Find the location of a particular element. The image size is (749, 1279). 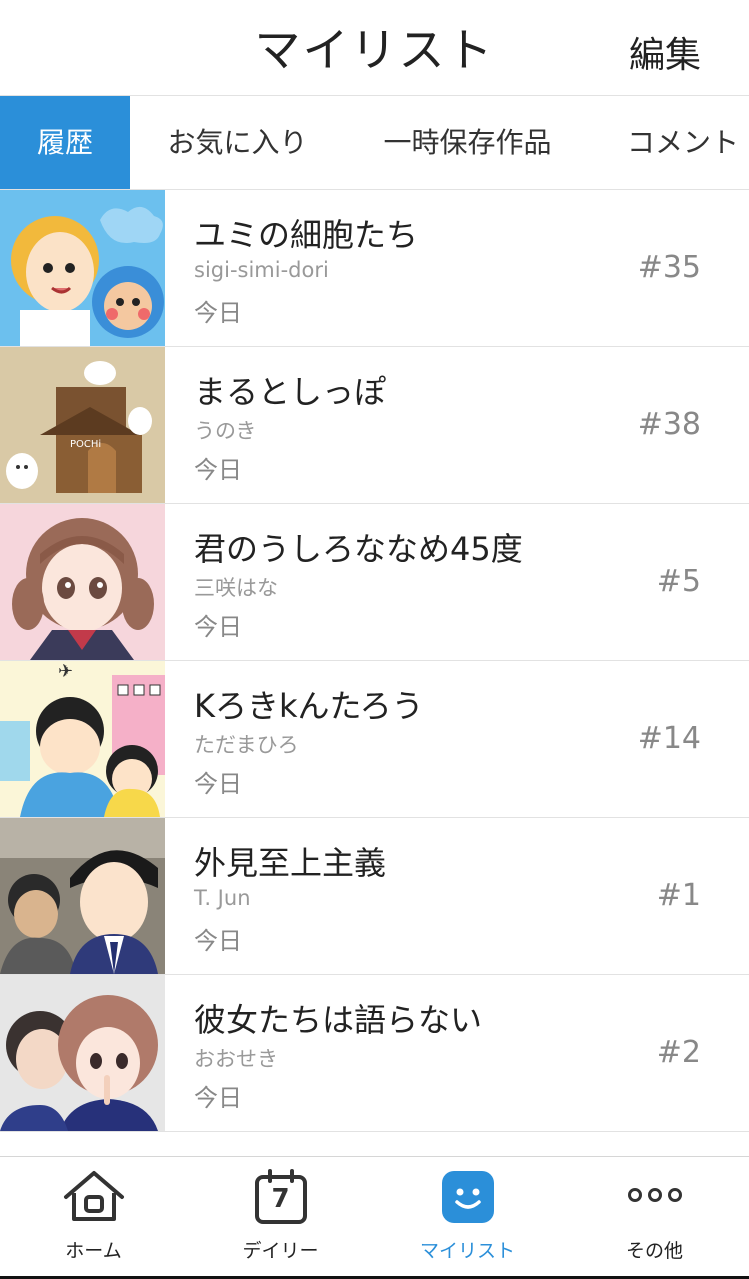

item-title: まるとしっぽ is located at coordinates (290, 392).